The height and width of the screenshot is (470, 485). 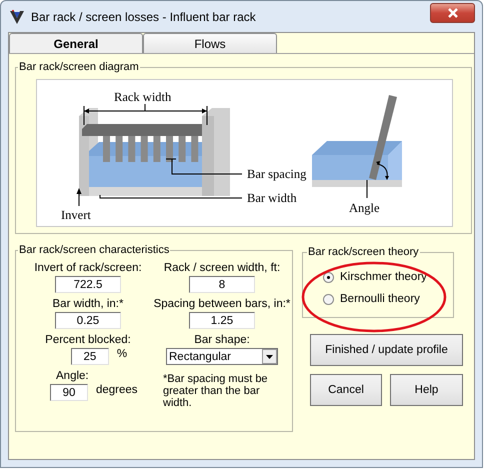 I want to click on diagram-label: Angle, so click(x=364, y=208).